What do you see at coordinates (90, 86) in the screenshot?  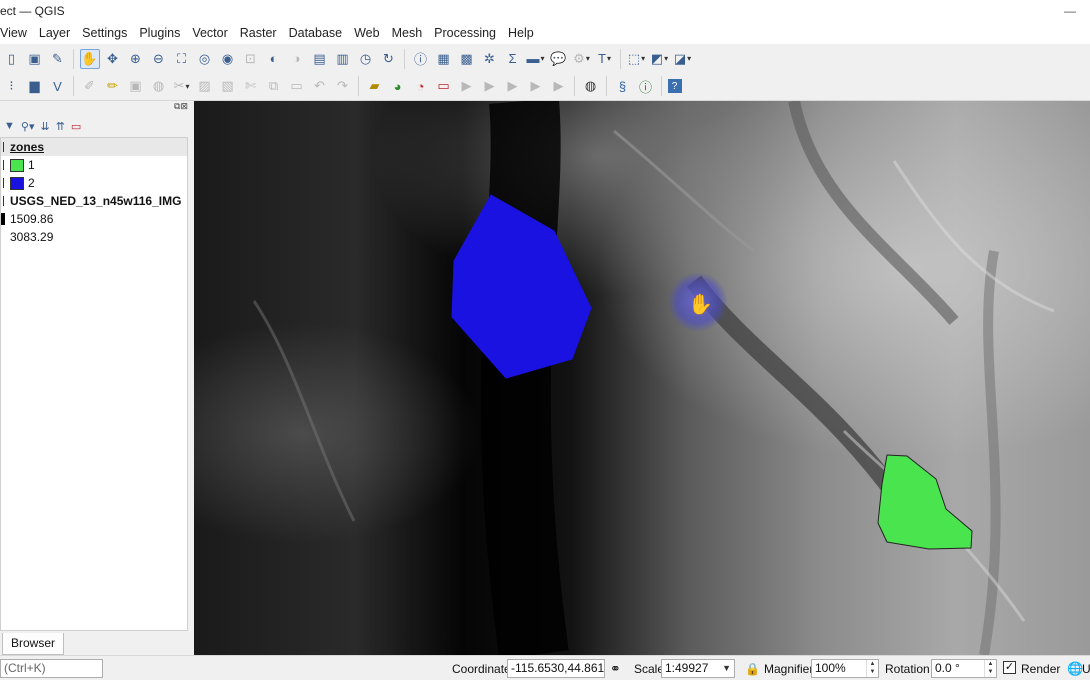 I see `digitize-icon: ✐` at bounding box center [90, 86].